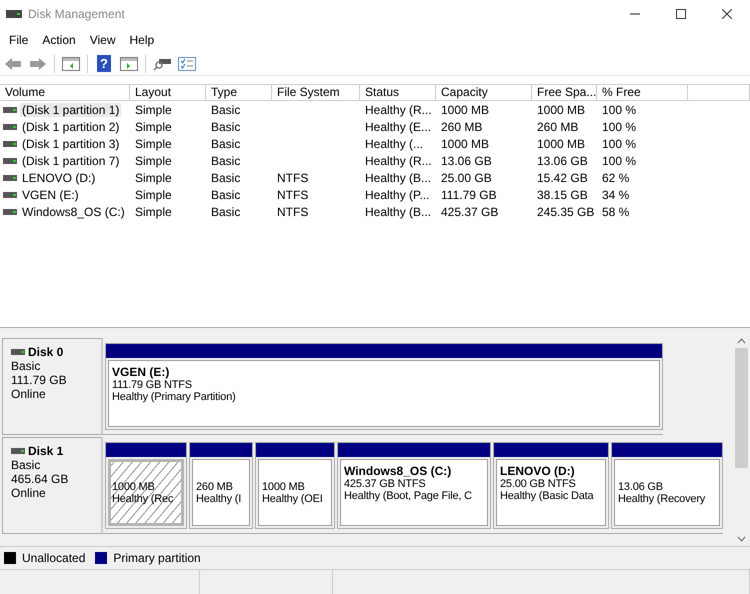 The width and height of the screenshot is (750, 594). I want to click on partition-label: Windows8_OS (C:), so click(398, 471).